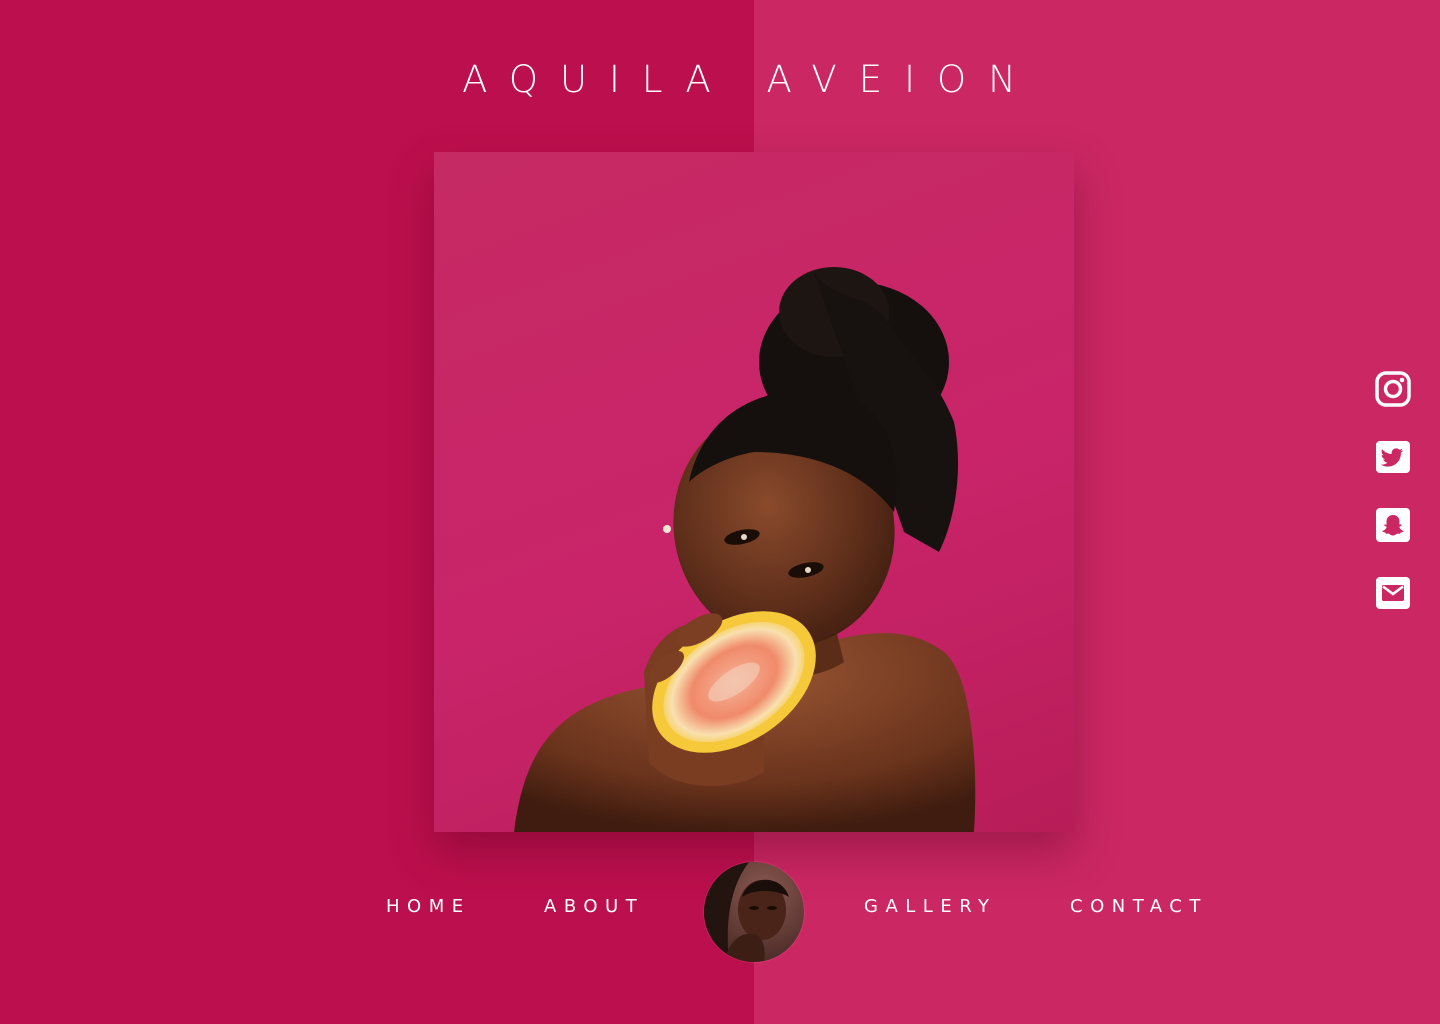  I want to click on profile-avatar, so click(754, 912).